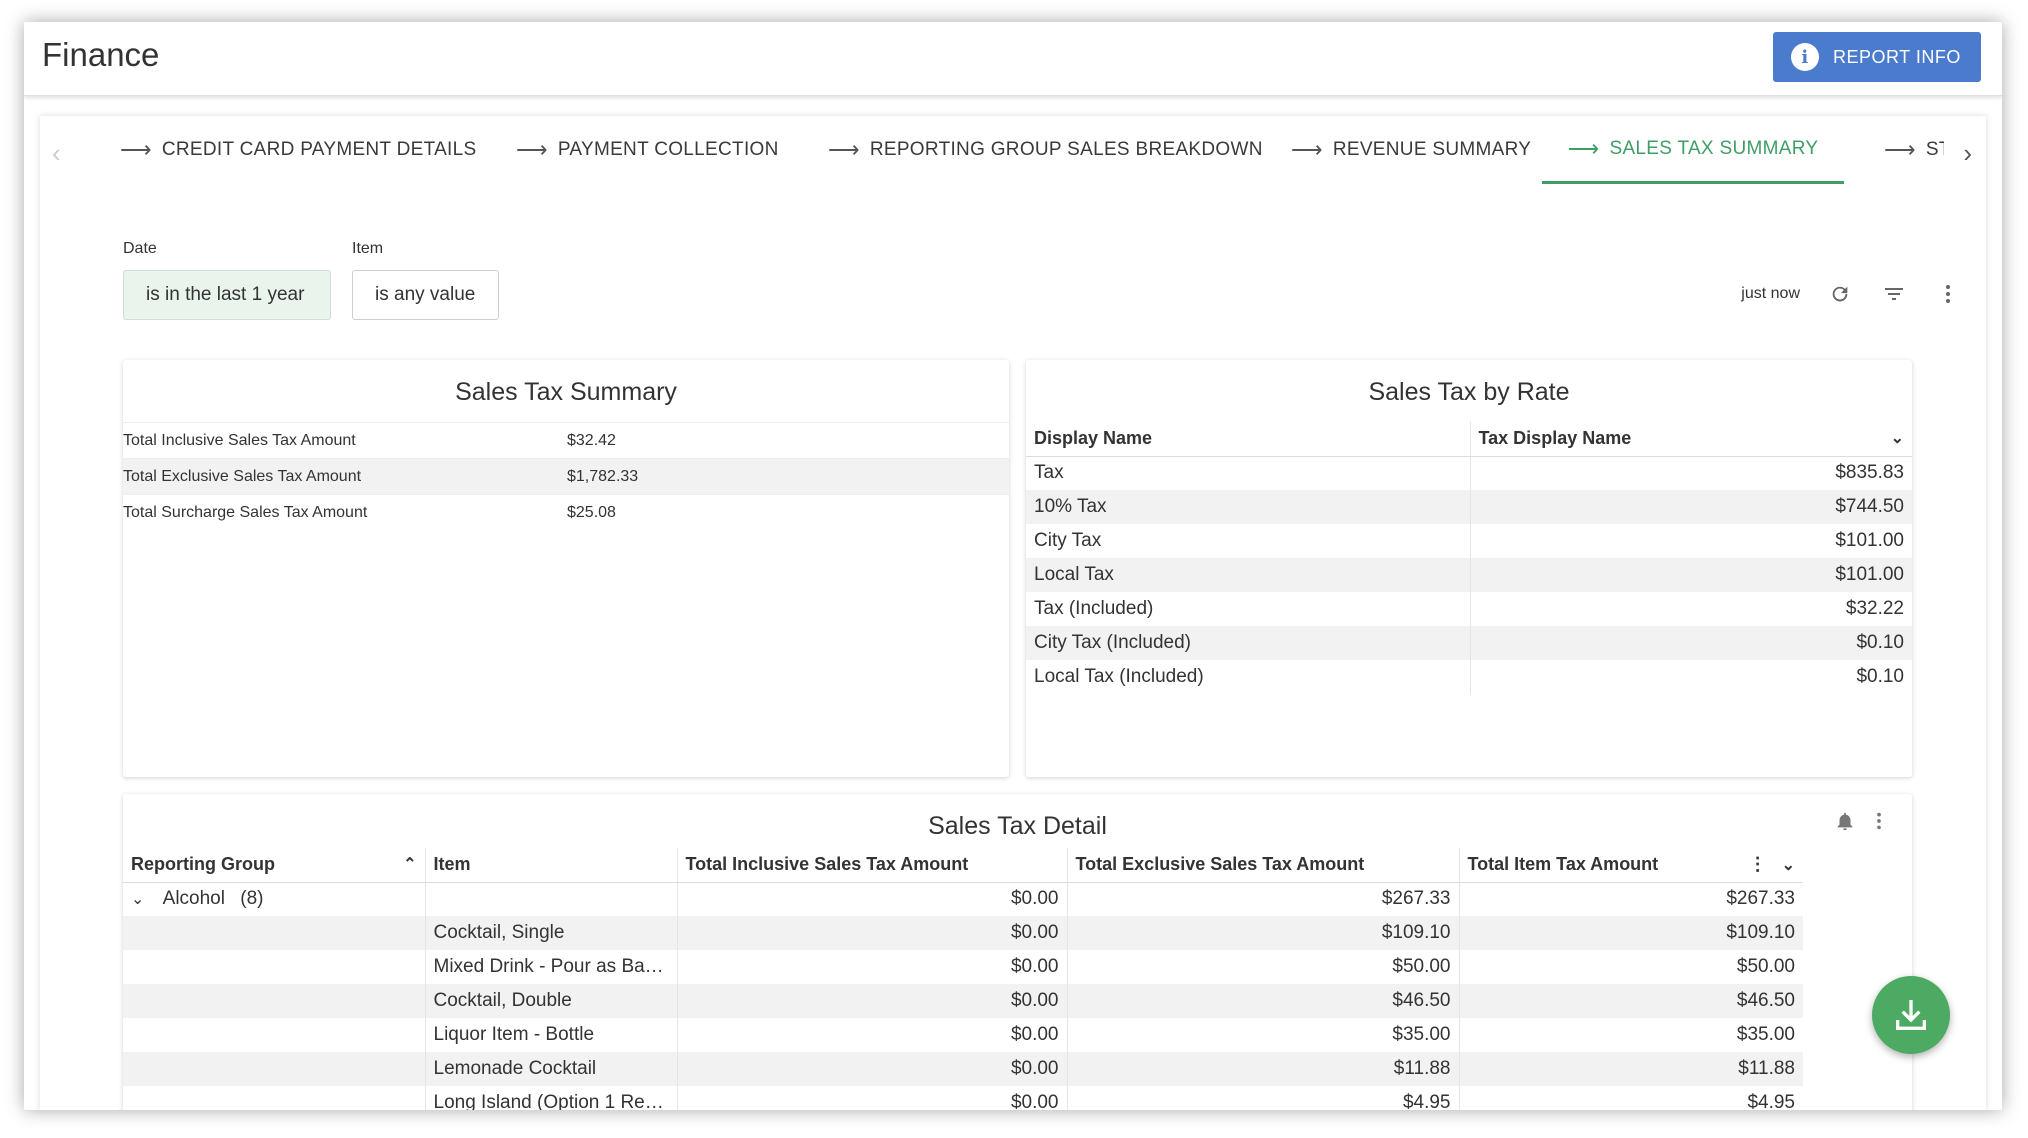 This screenshot has width=2028, height=1138. I want to click on rate-name: Tax (Included), so click(1094, 608).